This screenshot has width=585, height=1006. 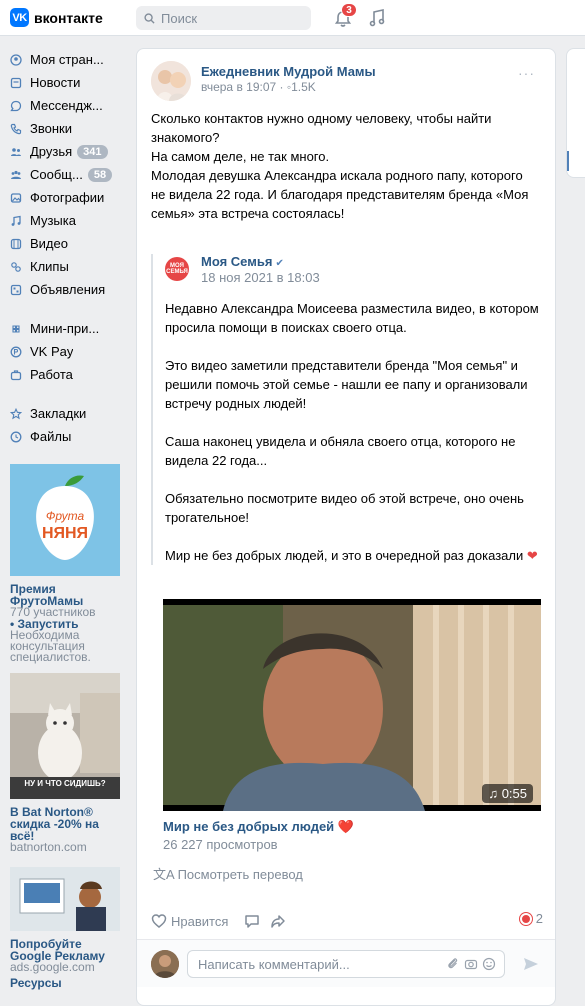 What do you see at coordinates (16, 83) in the screenshot?
I see `newspaper-icon` at bounding box center [16, 83].